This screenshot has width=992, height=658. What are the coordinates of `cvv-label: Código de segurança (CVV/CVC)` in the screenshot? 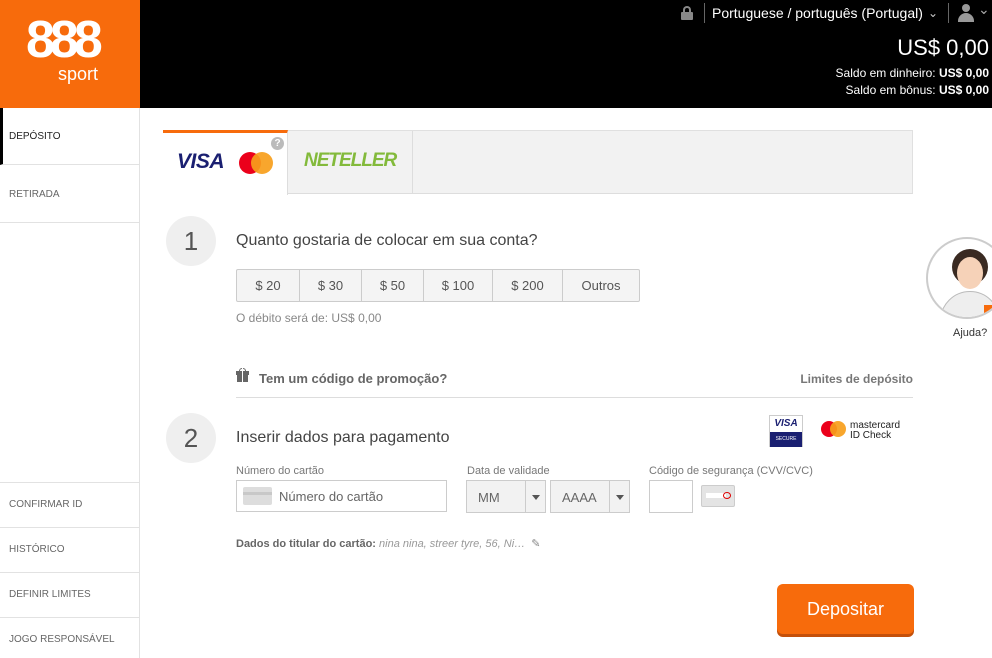 It's located at (731, 471).